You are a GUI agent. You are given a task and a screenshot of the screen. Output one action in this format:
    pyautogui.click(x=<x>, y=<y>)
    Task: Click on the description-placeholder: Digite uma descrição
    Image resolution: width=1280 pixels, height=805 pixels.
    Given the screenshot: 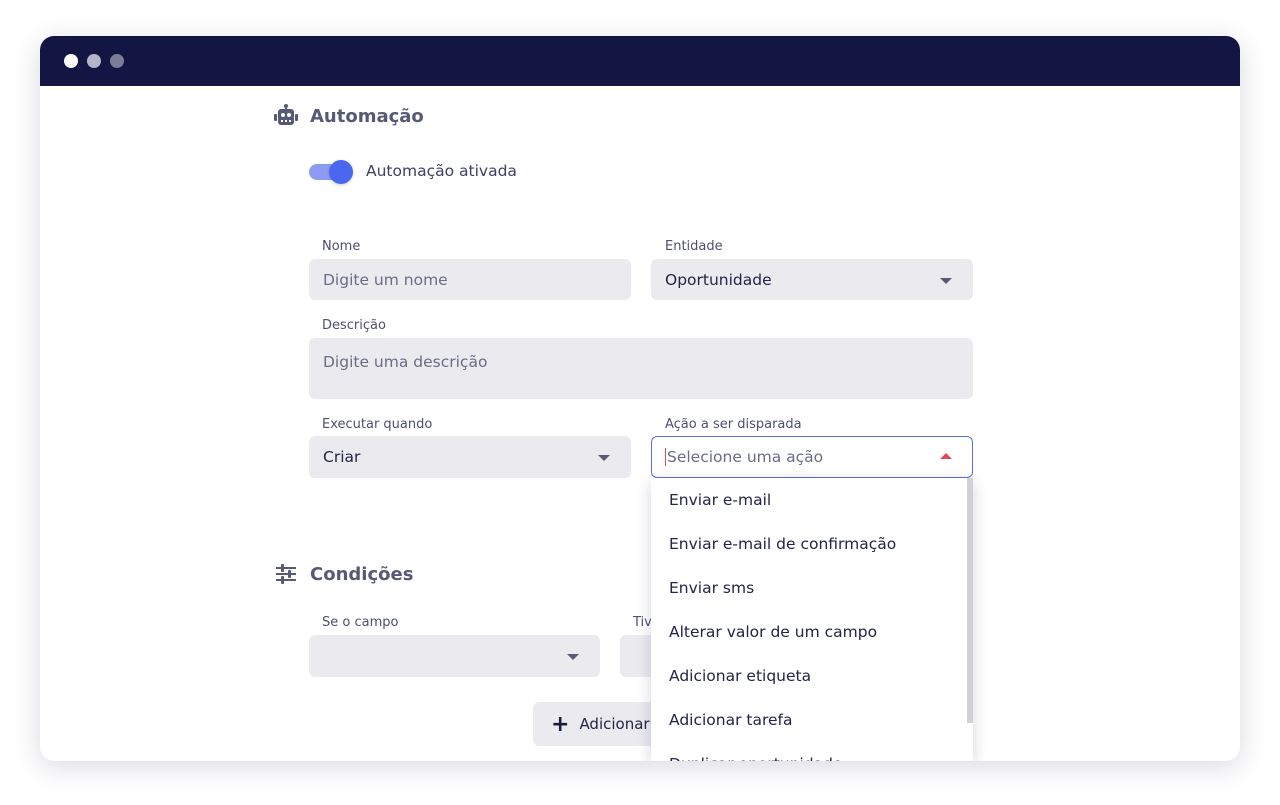 What is the action you would take?
    pyautogui.click(x=405, y=362)
    